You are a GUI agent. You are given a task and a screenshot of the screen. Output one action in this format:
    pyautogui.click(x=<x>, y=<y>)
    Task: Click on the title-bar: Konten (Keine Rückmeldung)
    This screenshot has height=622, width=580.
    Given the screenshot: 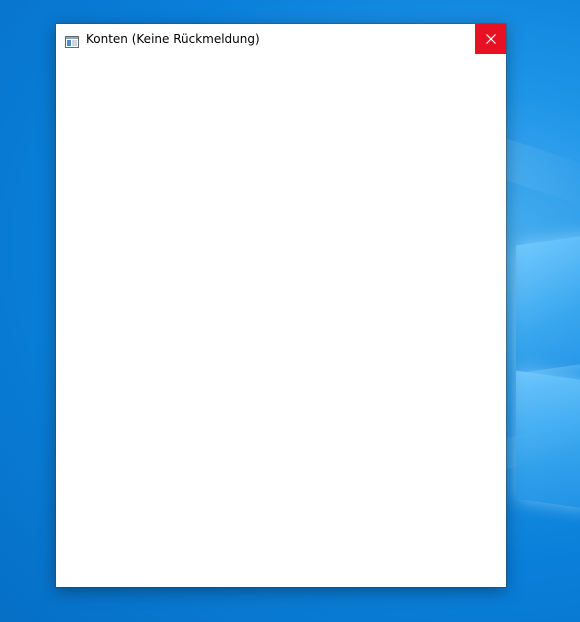 What is the action you would take?
    pyautogui.click(x=281, y=39)
    